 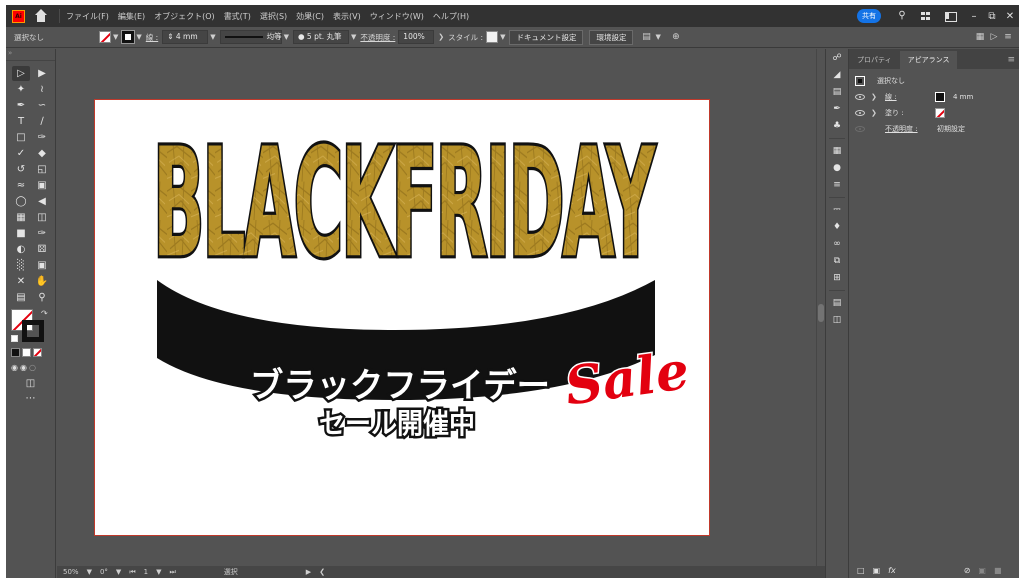 What do you see at coordinates (31, 327) in the screenshot?
I see `fill-stroke-widget: ↷` at bounding box center [31, 327].